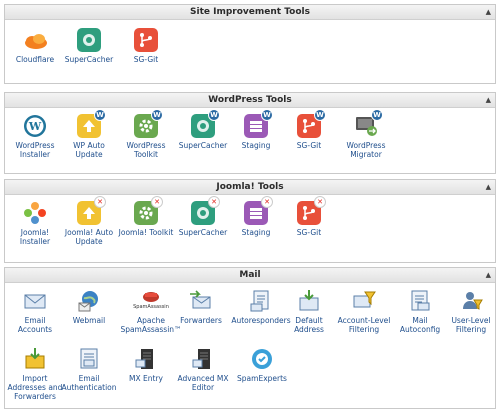 This screenshot has width=500, height=411. I want to click on mx-entry-tool: MX Entry, so click(146, 364).